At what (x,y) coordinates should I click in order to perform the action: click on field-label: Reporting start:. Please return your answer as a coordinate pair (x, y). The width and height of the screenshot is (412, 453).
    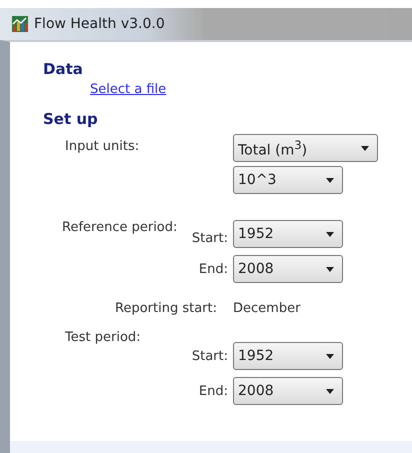
    Looking at the image, I should click on (166, 308).